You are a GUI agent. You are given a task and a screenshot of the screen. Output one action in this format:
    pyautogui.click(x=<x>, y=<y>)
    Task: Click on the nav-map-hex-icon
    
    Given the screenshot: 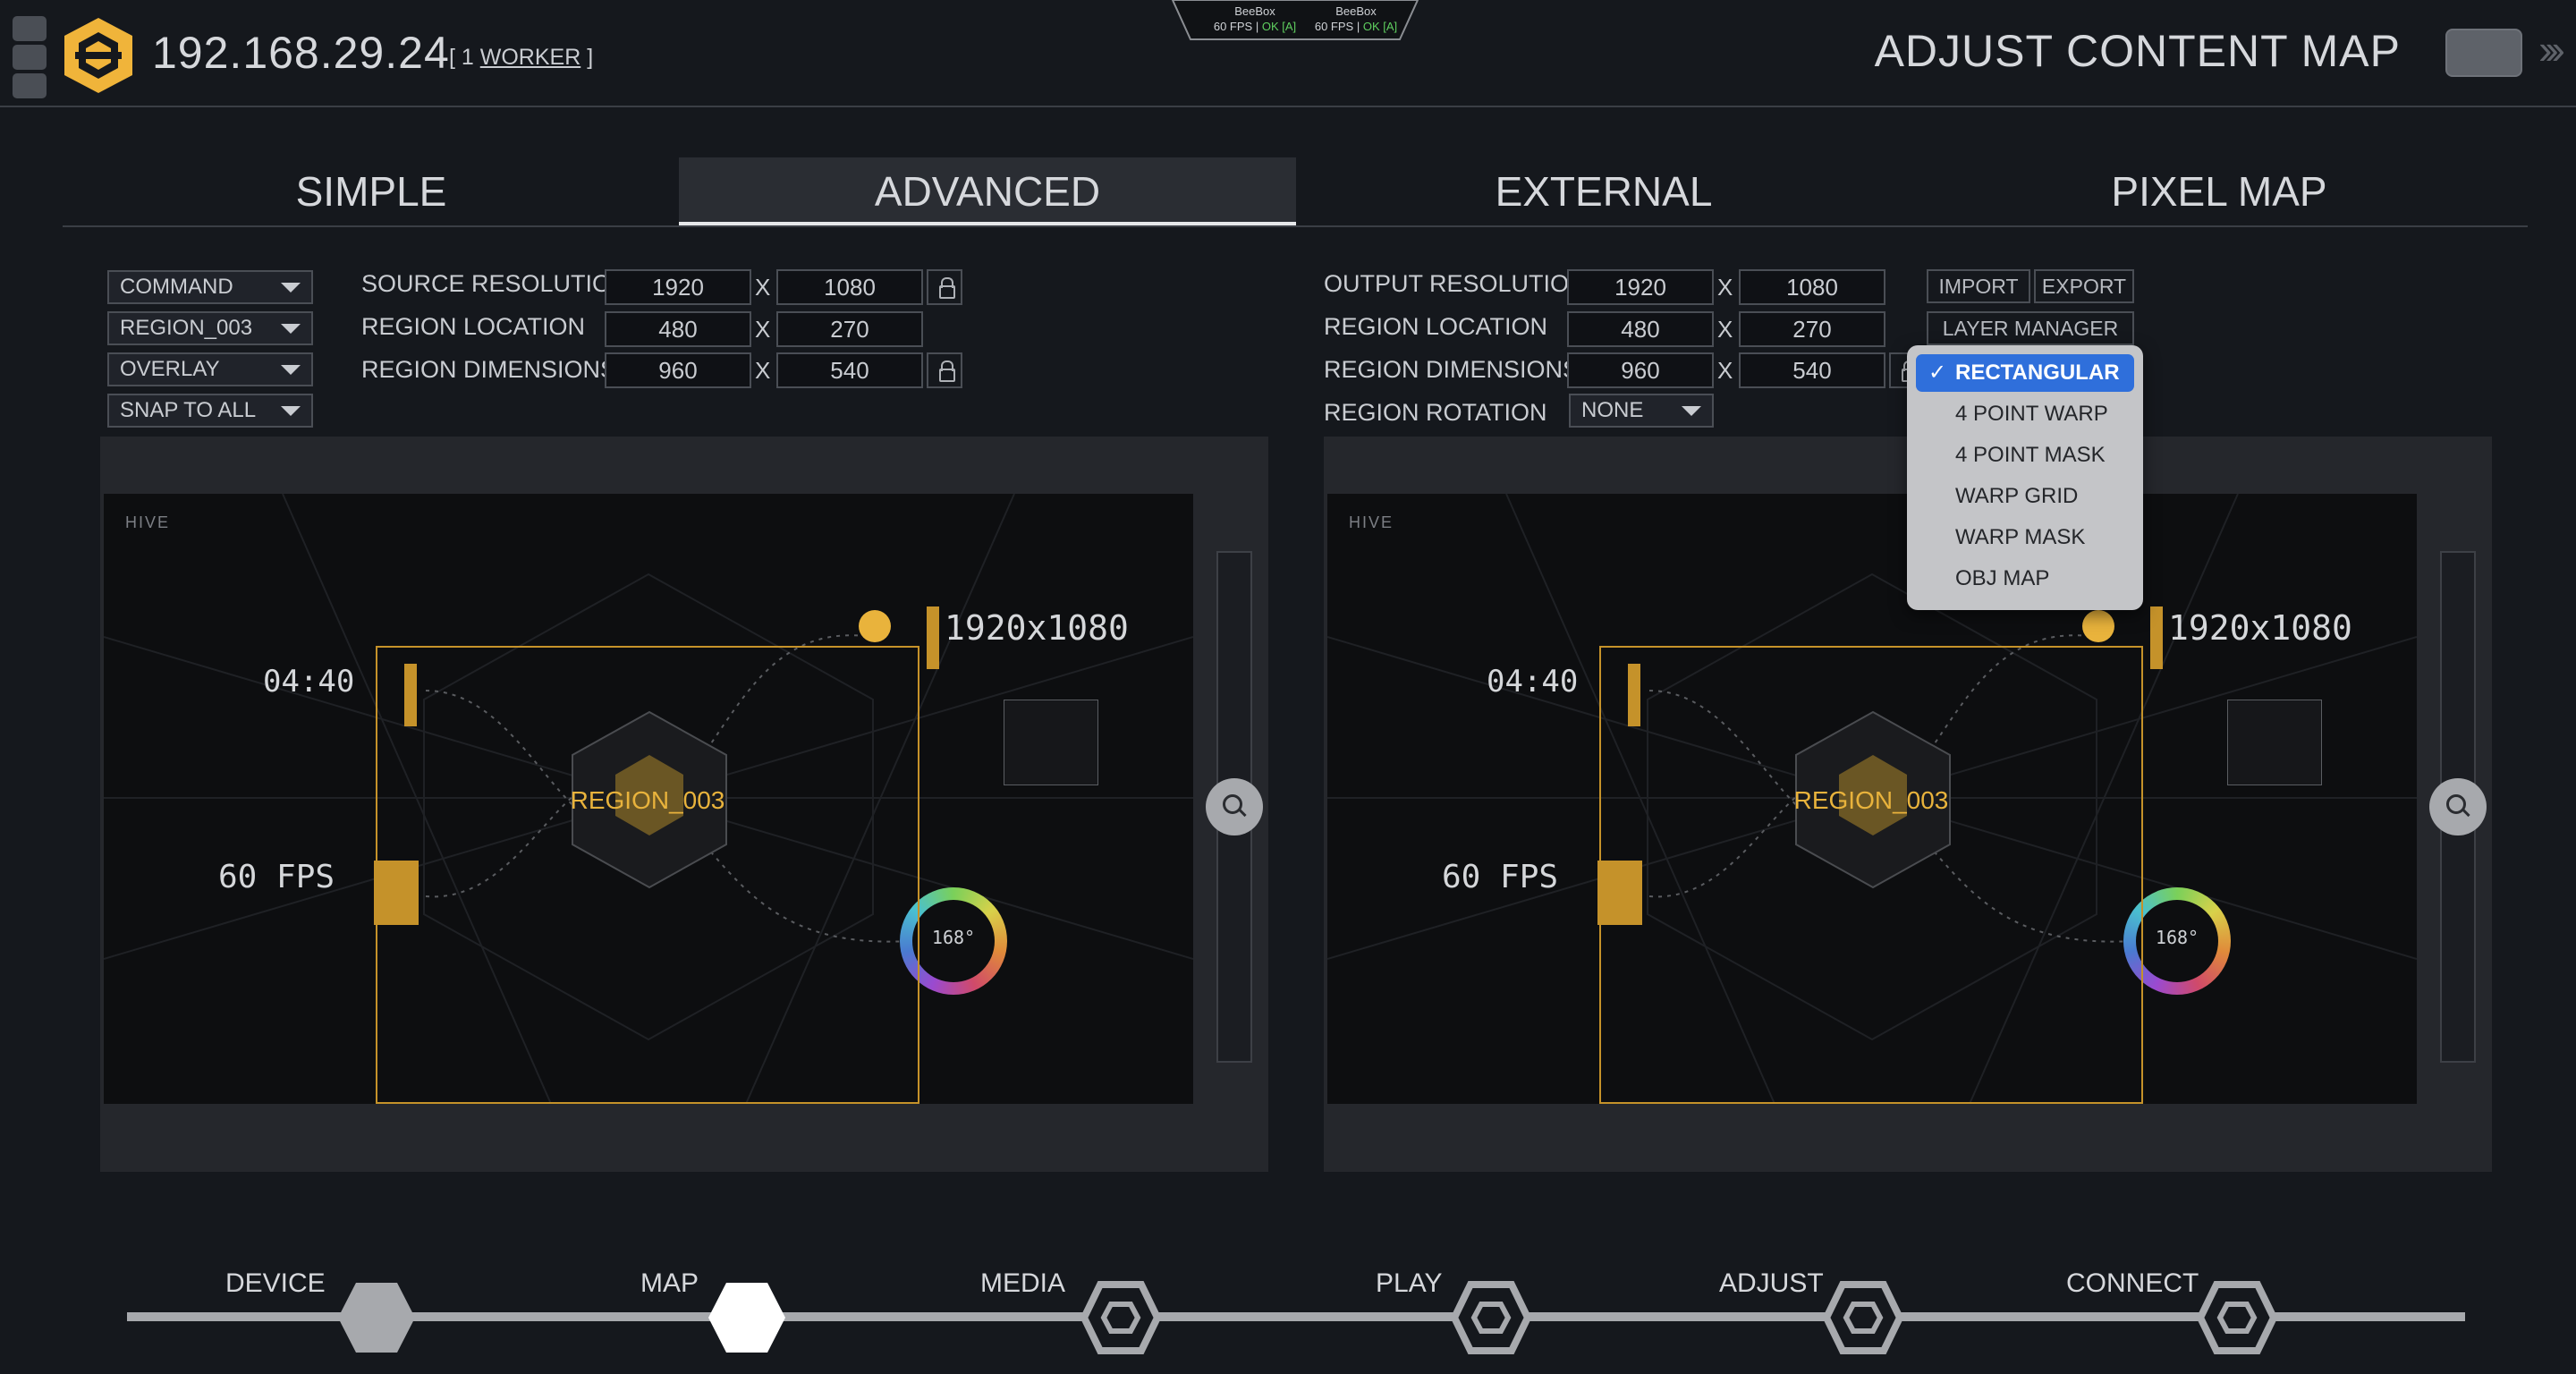 What is the action you would take?
    pyautogui.click(x=747, y=1317)
    